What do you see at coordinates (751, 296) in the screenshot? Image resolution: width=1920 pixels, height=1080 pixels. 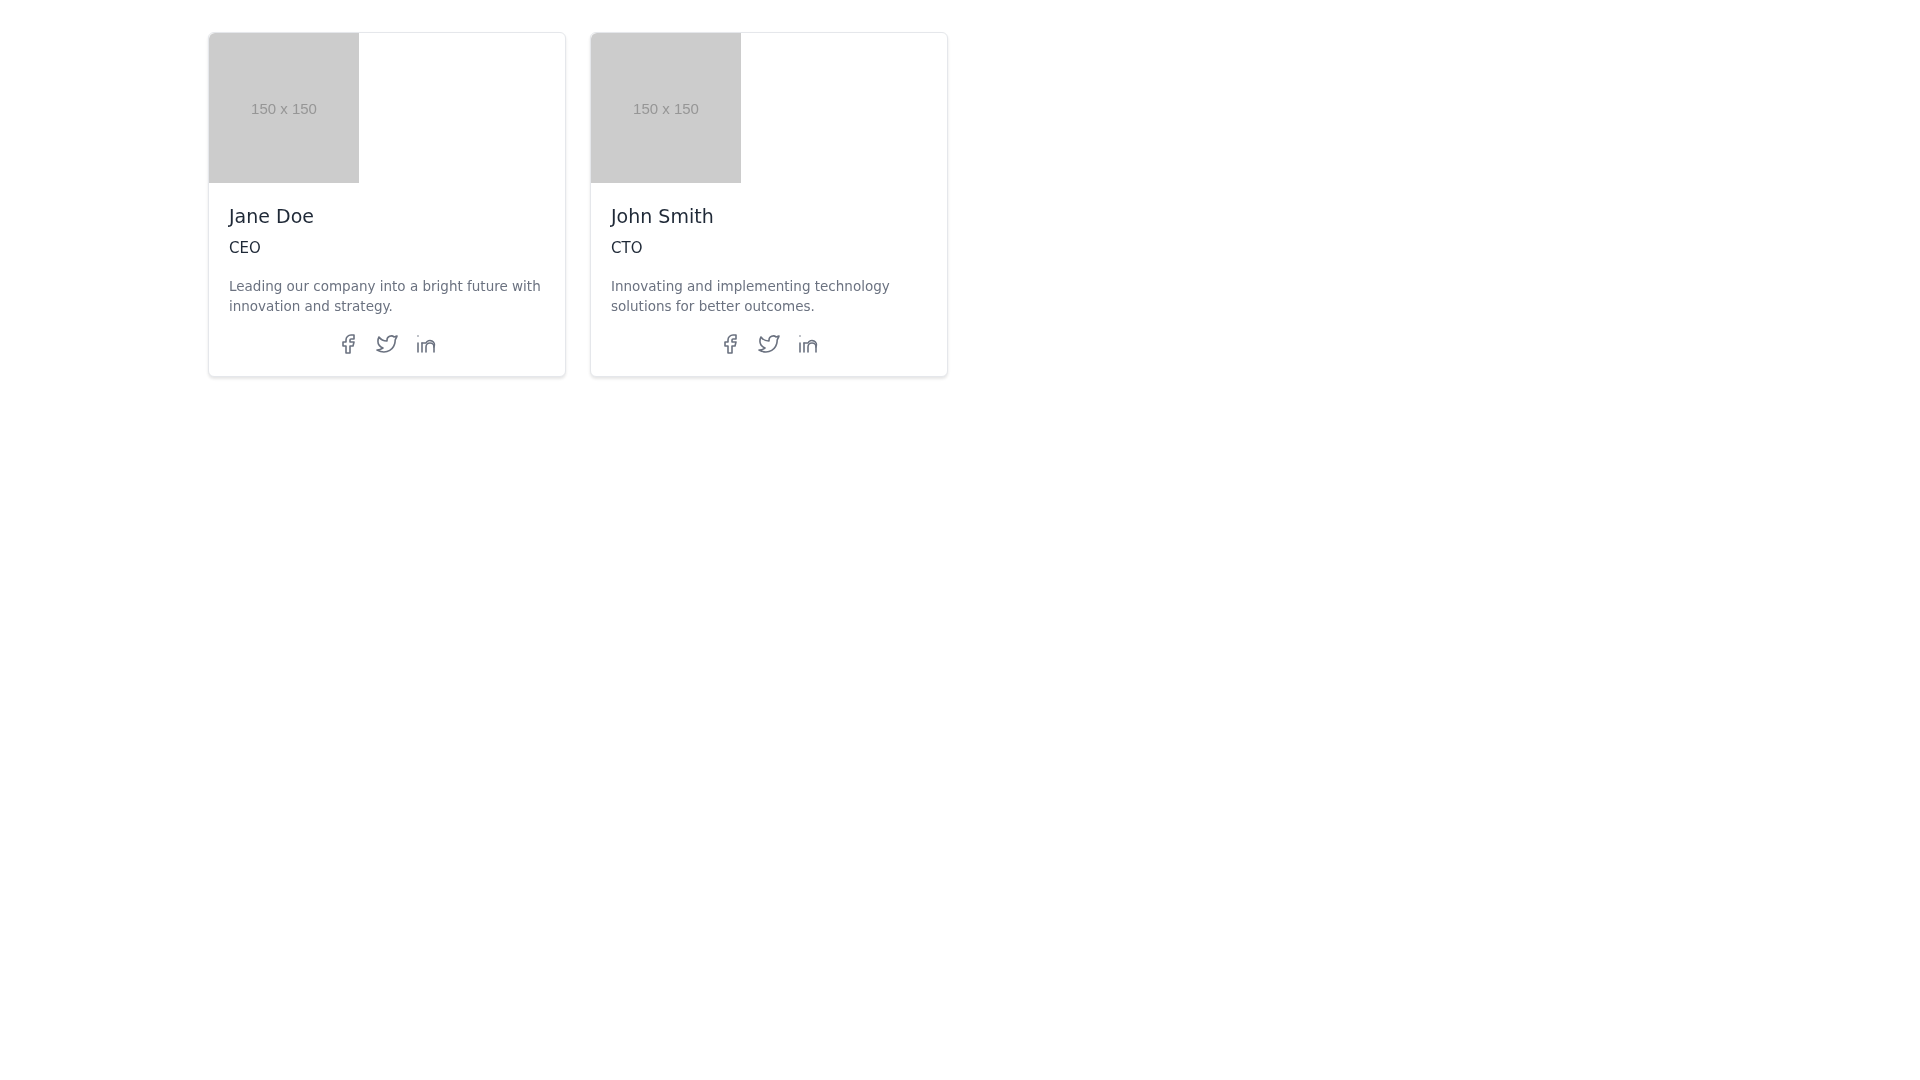 I see `member-bio: Innovating and implementing technology solutions for better outcomes.` at bounding box center [751, 296].